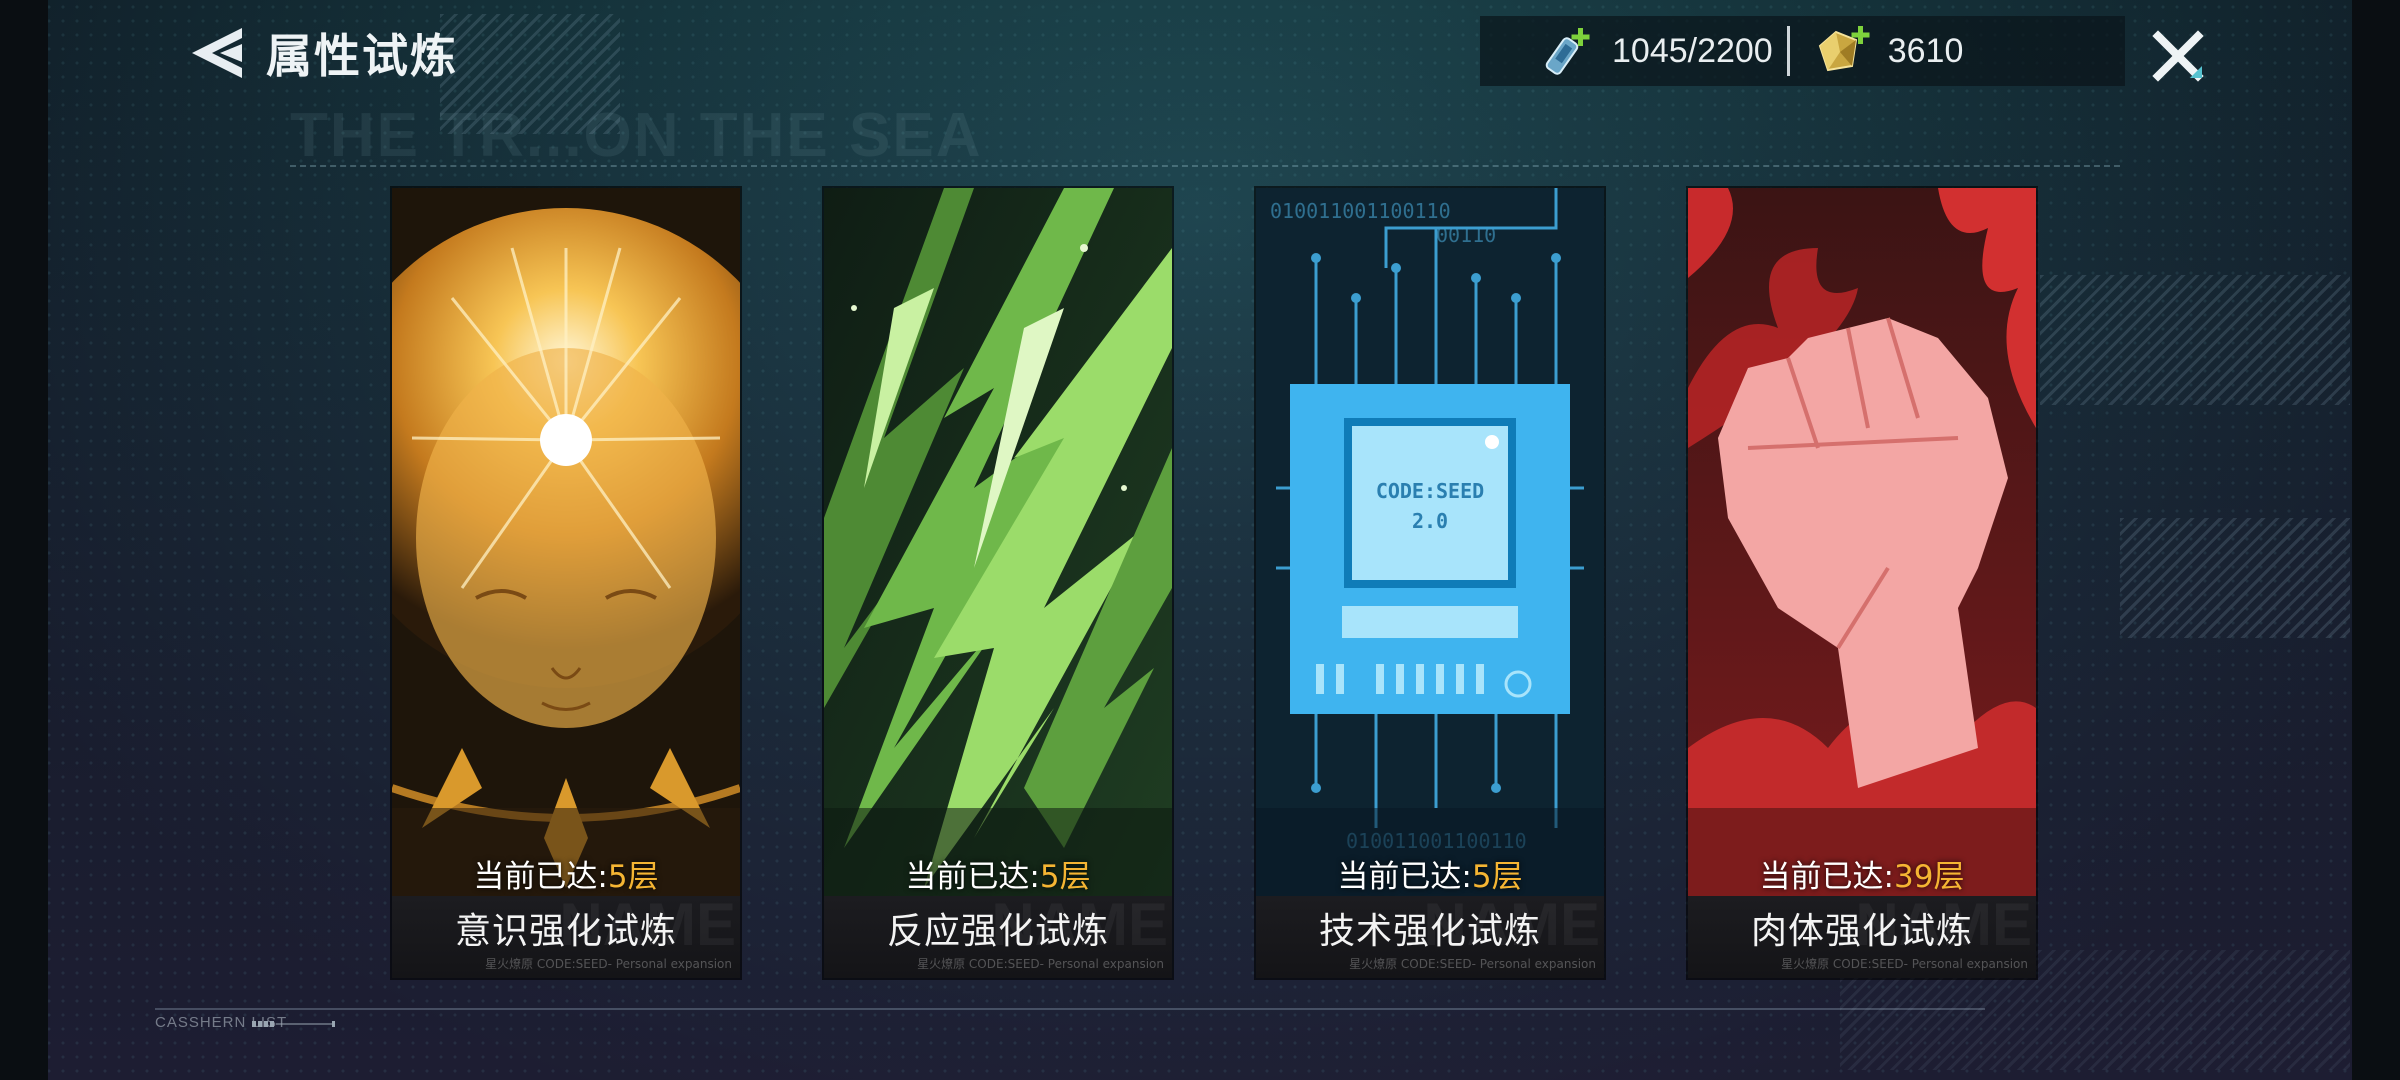 This screenshot has width=2400, height=1080. I want to click on page-title: 属性试炼, so click(362, 56).